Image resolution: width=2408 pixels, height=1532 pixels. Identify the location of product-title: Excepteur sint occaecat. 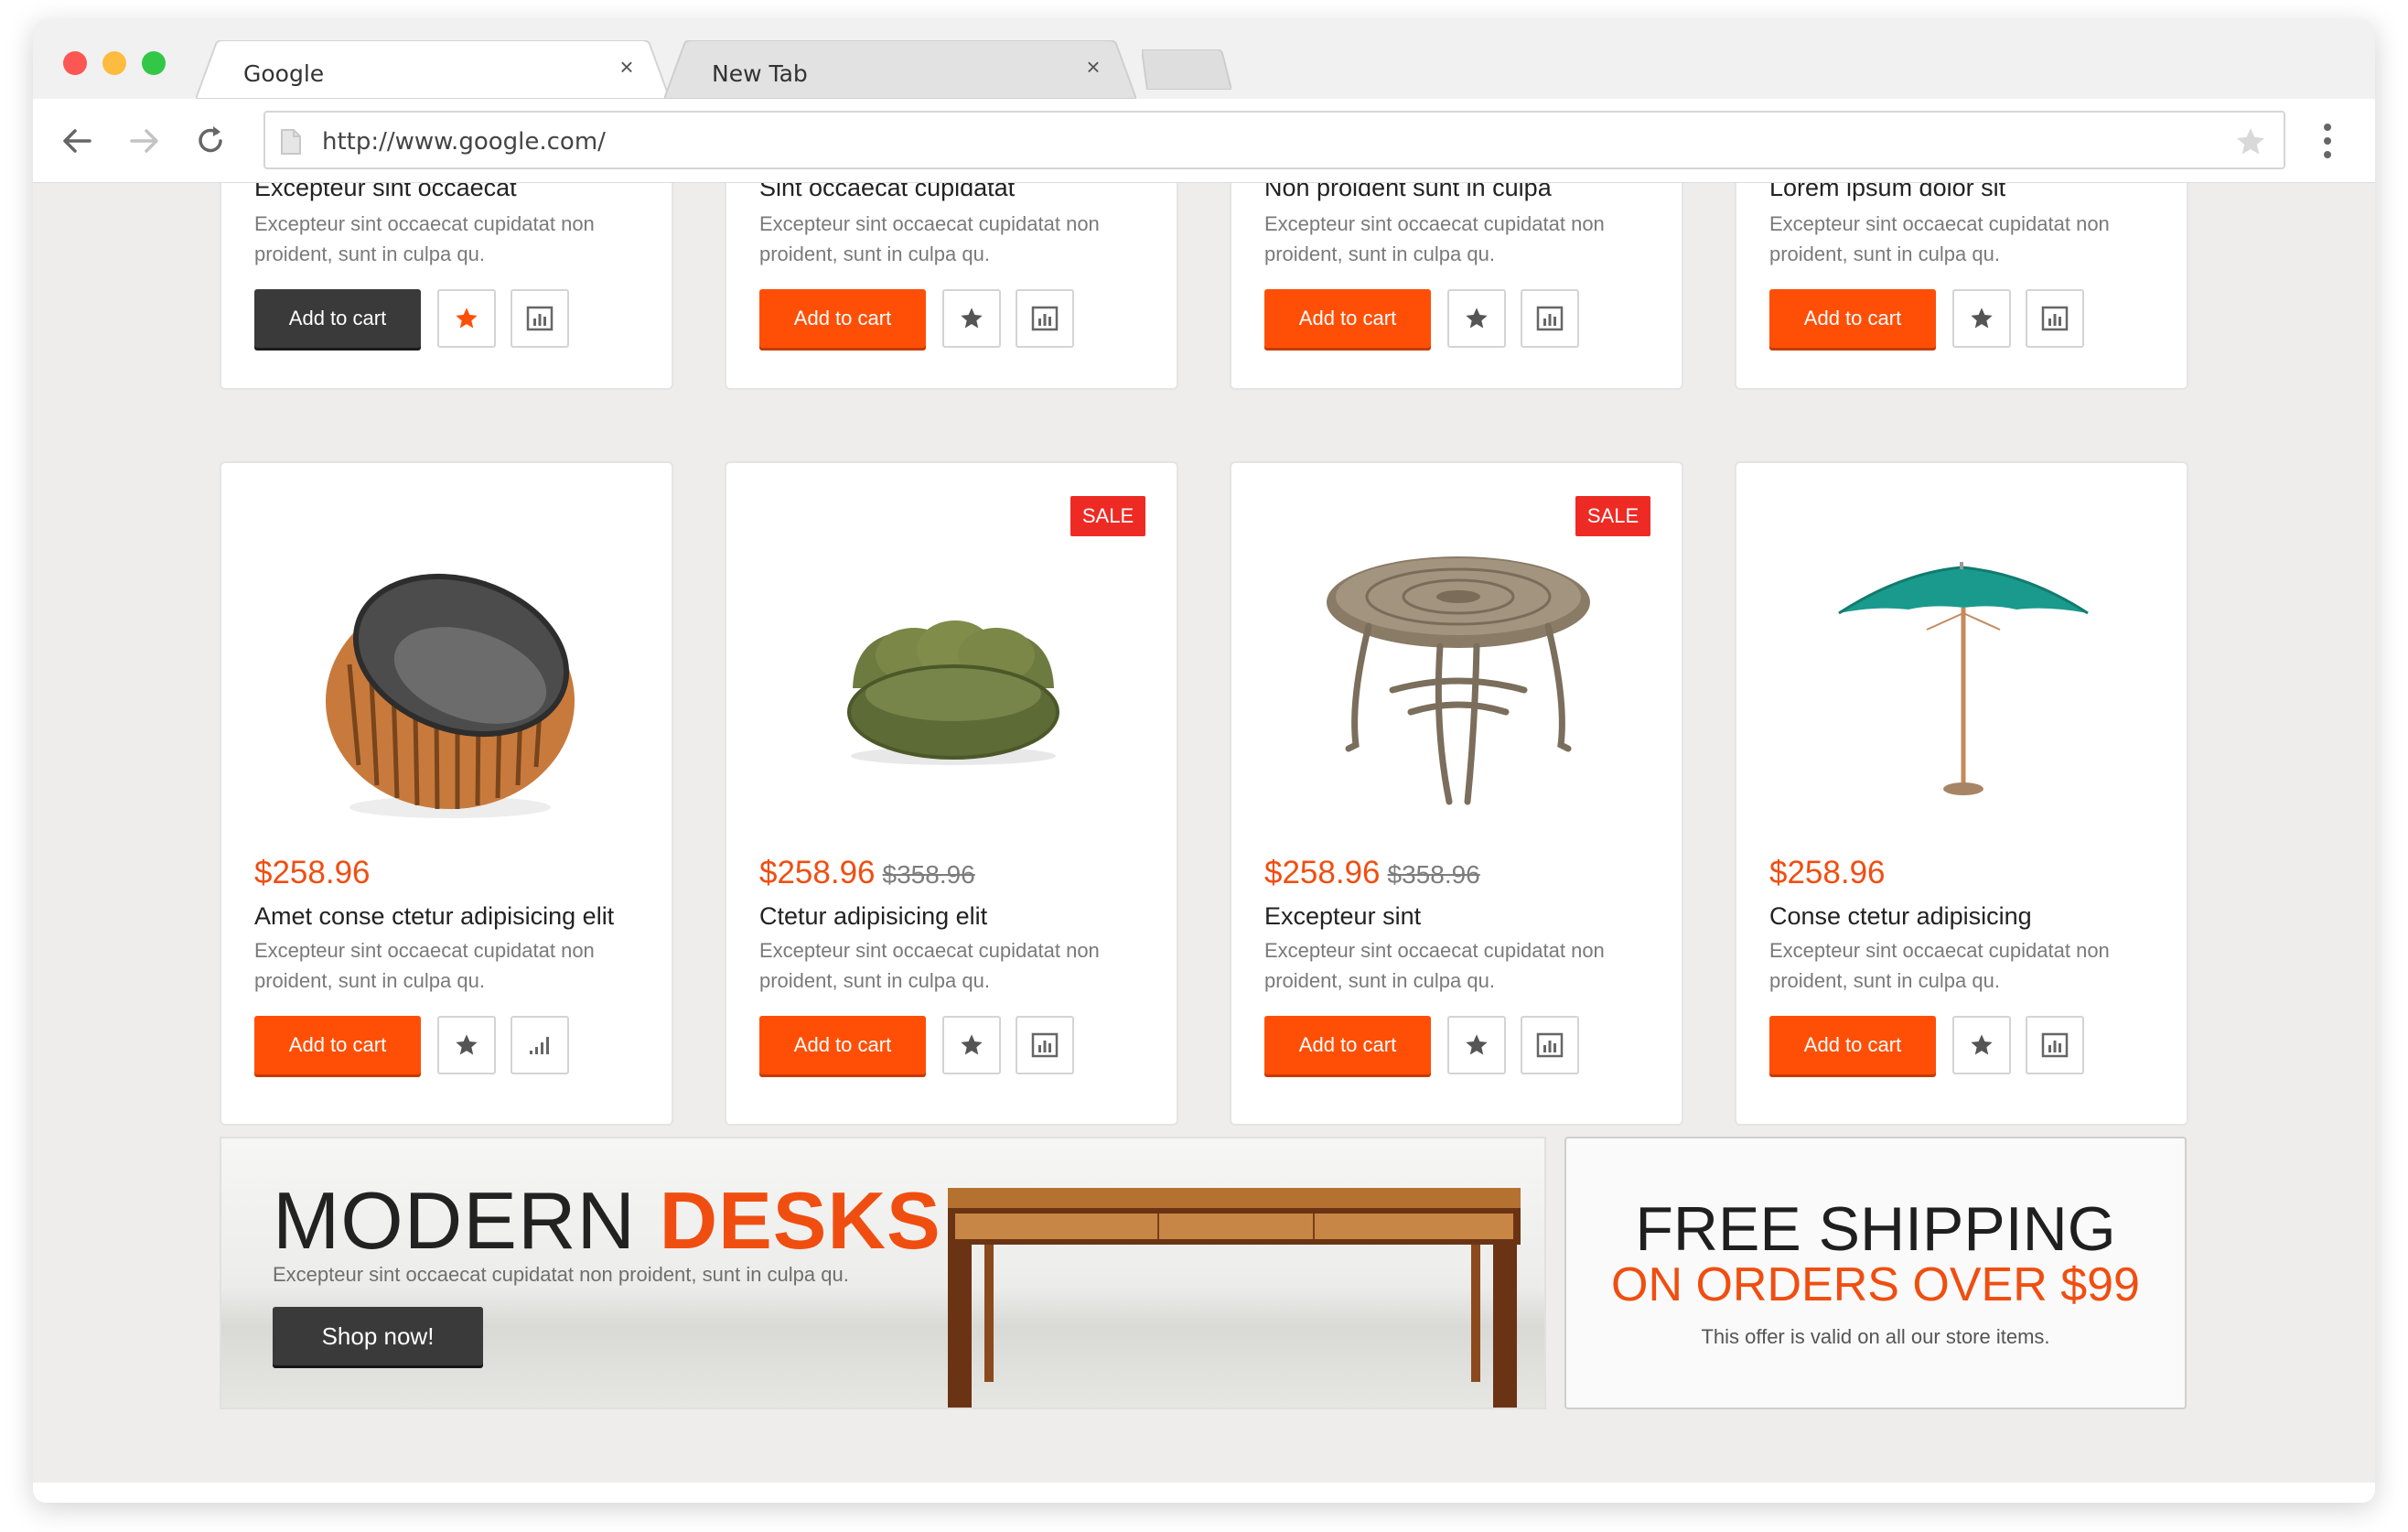
(385, 192).